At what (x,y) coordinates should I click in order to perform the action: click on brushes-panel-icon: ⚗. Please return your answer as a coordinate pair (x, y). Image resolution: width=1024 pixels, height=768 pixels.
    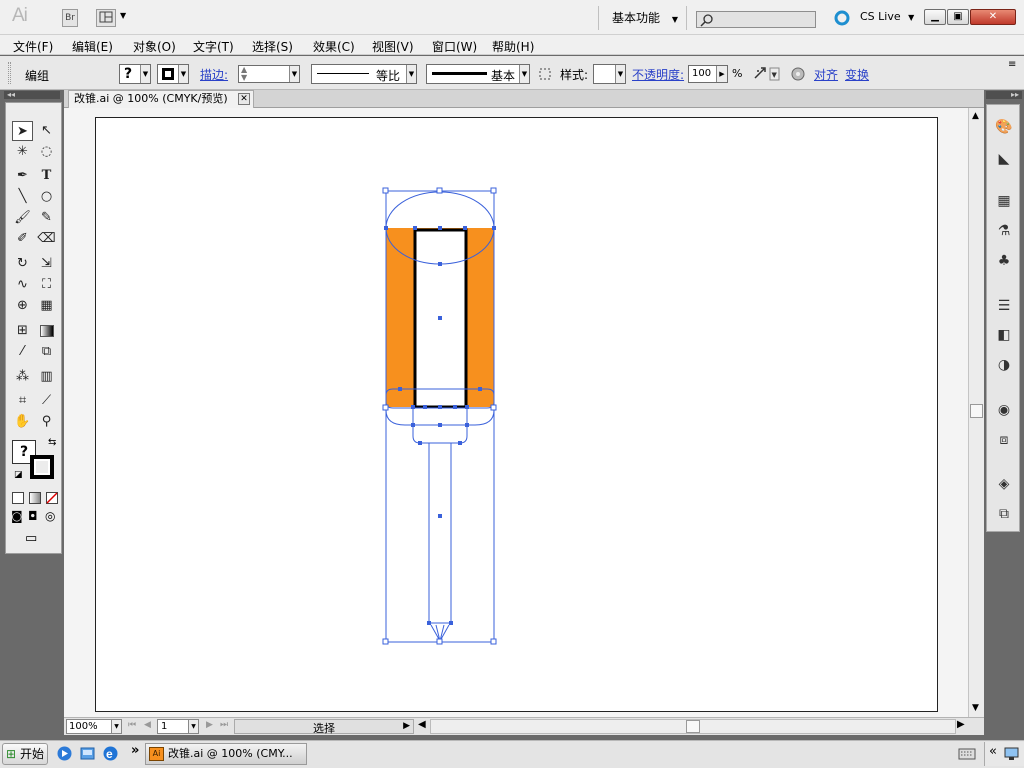
    Looking at the image, I should click on (1004, 231).